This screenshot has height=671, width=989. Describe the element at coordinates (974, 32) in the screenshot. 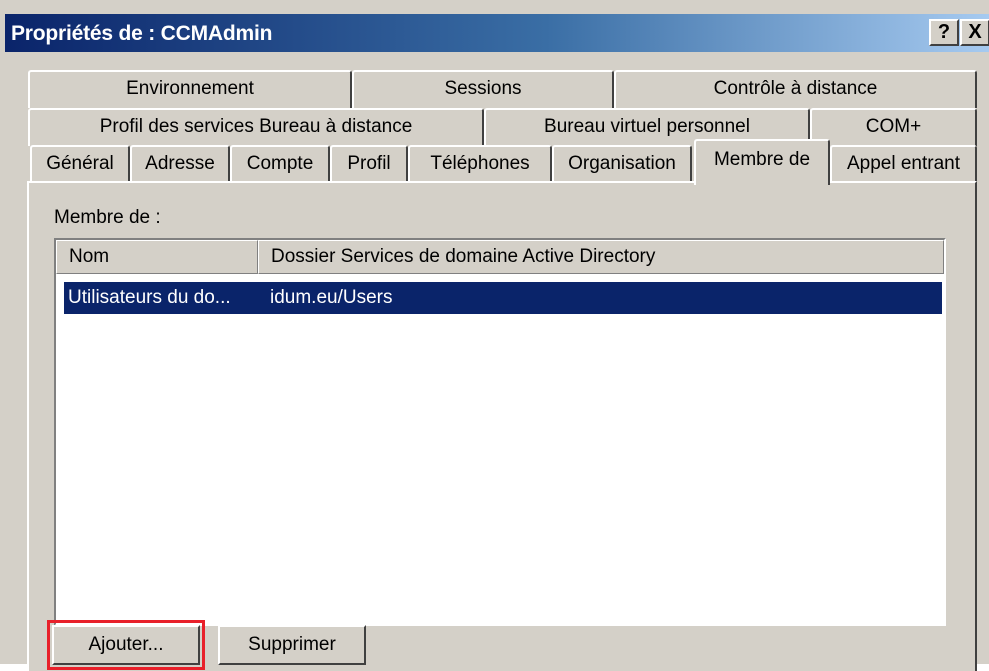

I see `close-button: X` at that location.